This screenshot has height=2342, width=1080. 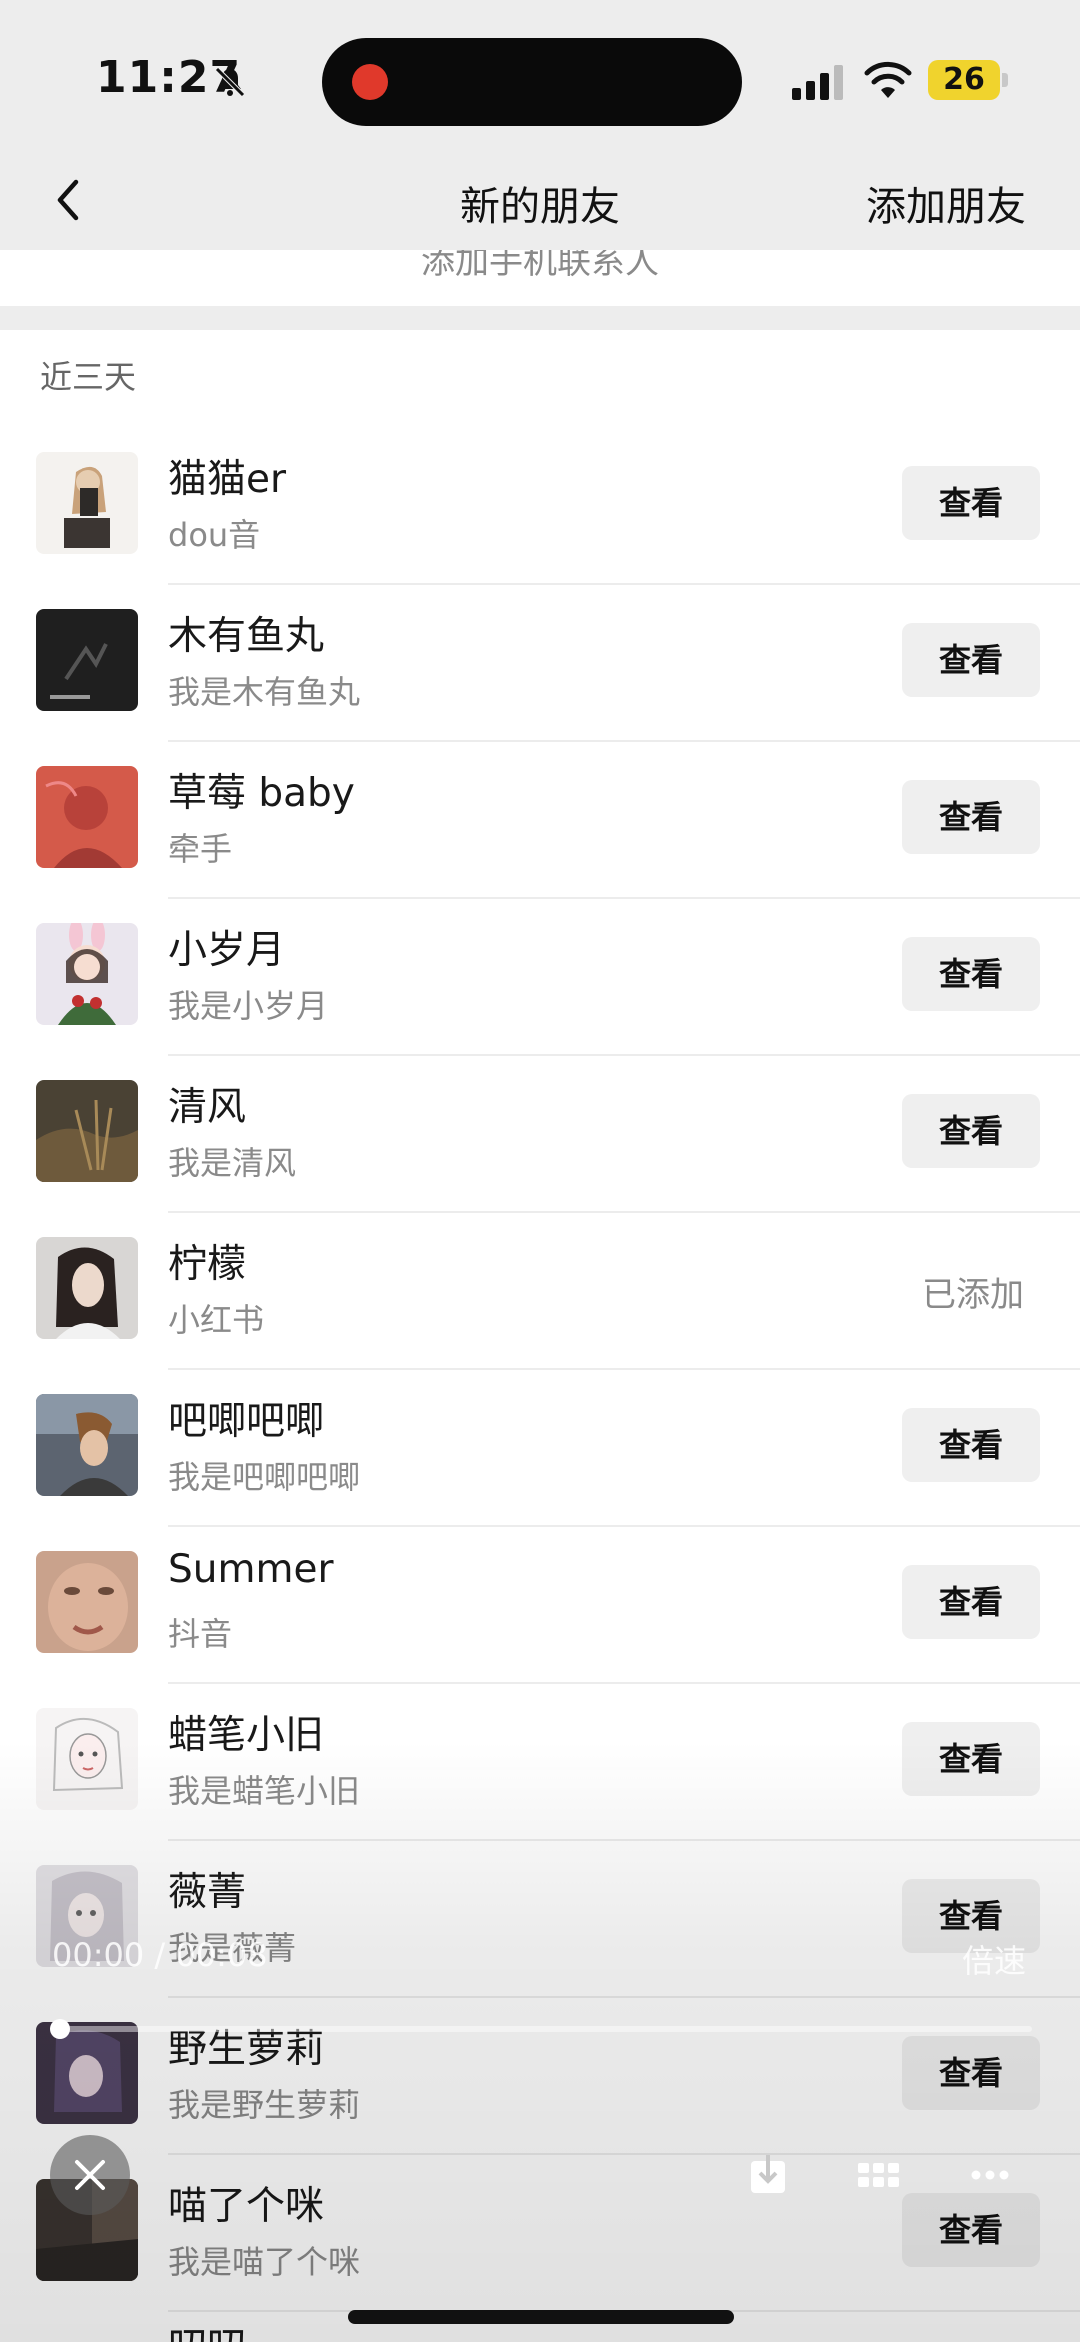 What do you see at coordinates (60, 2029) in the screenshot?
I see `progress-knob` at bounding box center [60, 2029].